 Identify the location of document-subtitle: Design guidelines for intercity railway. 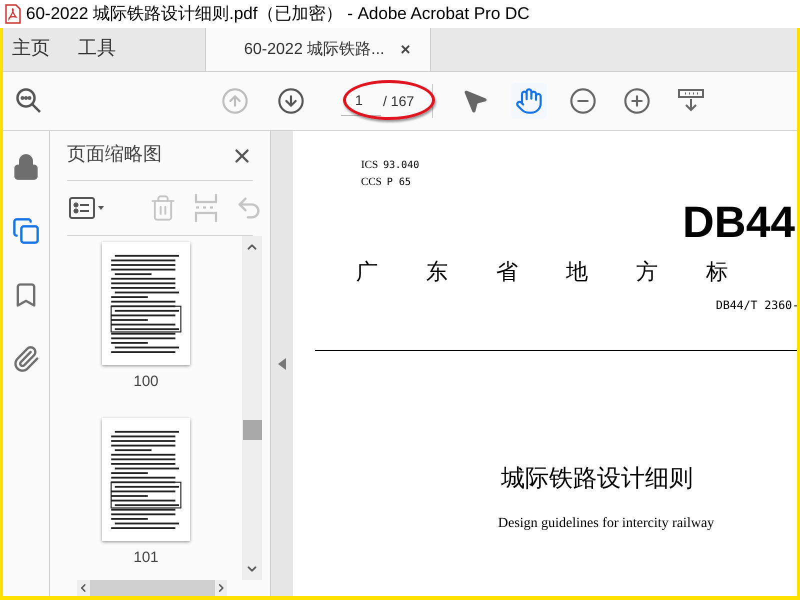
(607, 524).